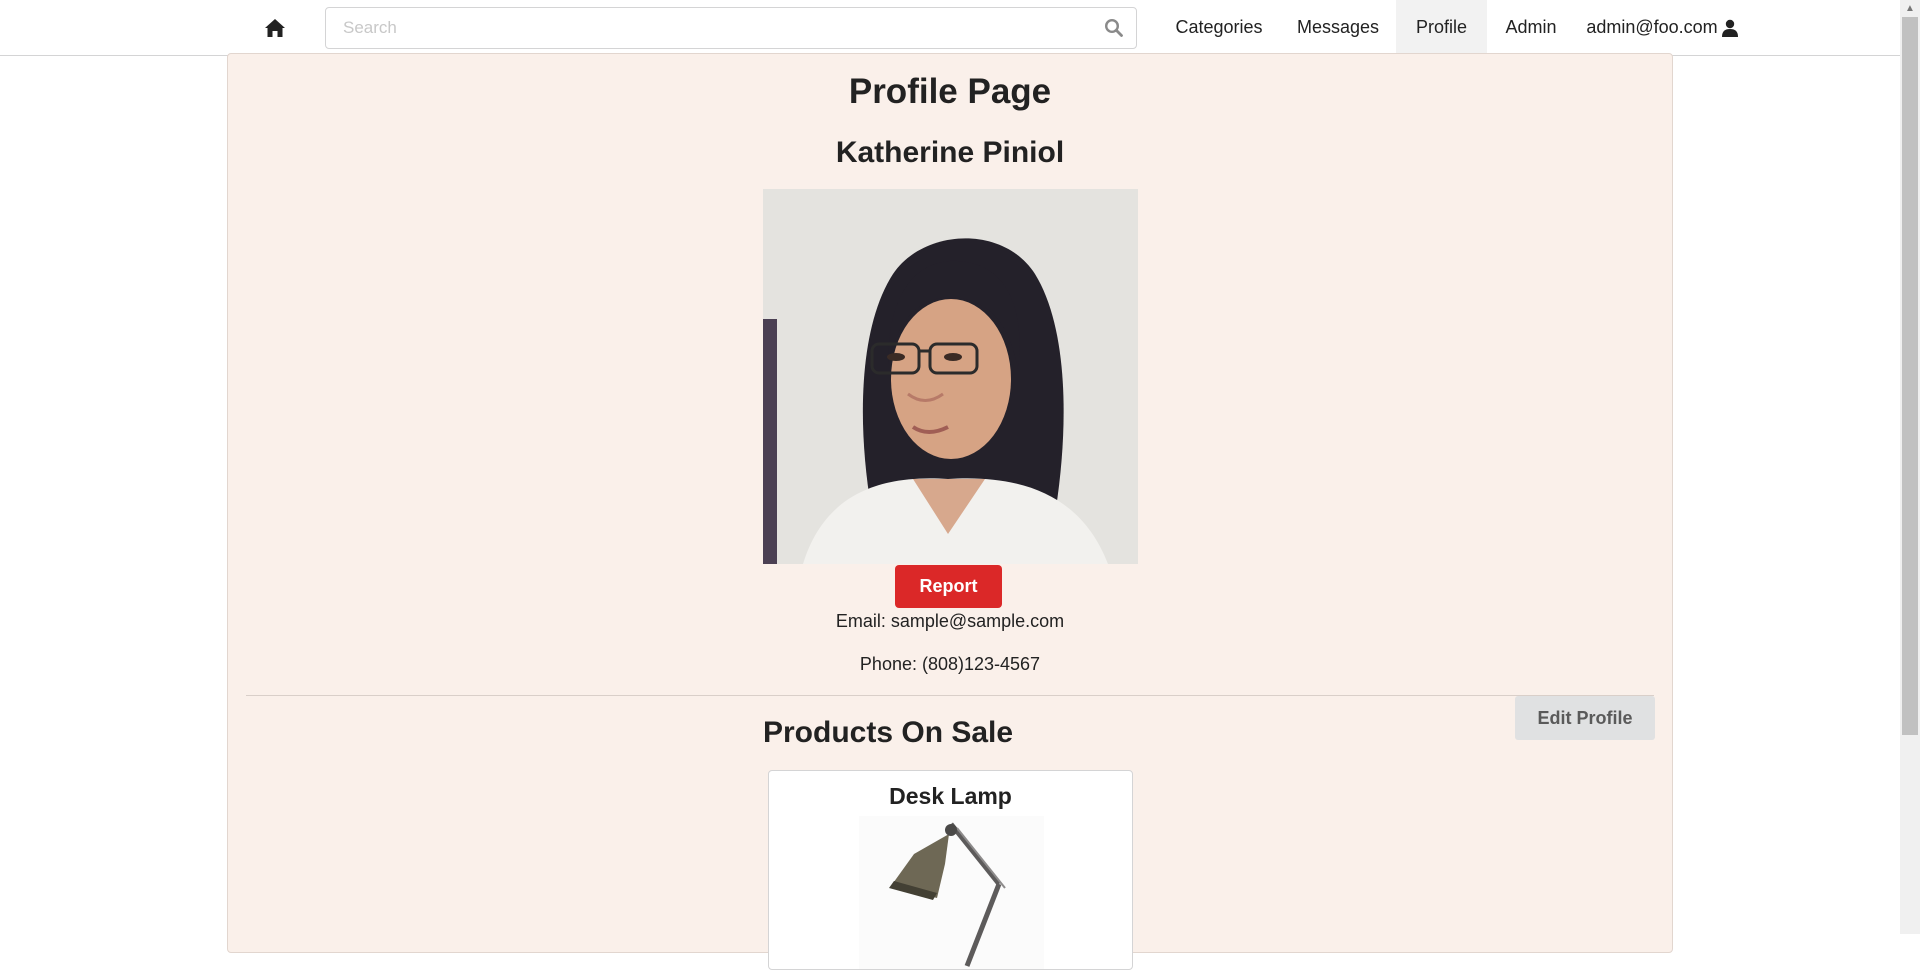 The image size is (1920, 970). What do you see at coordinates (1585, 718) in the screenshot?
I see `edit-profile-button: Edit Profile` at bounding box center [1585, 718].